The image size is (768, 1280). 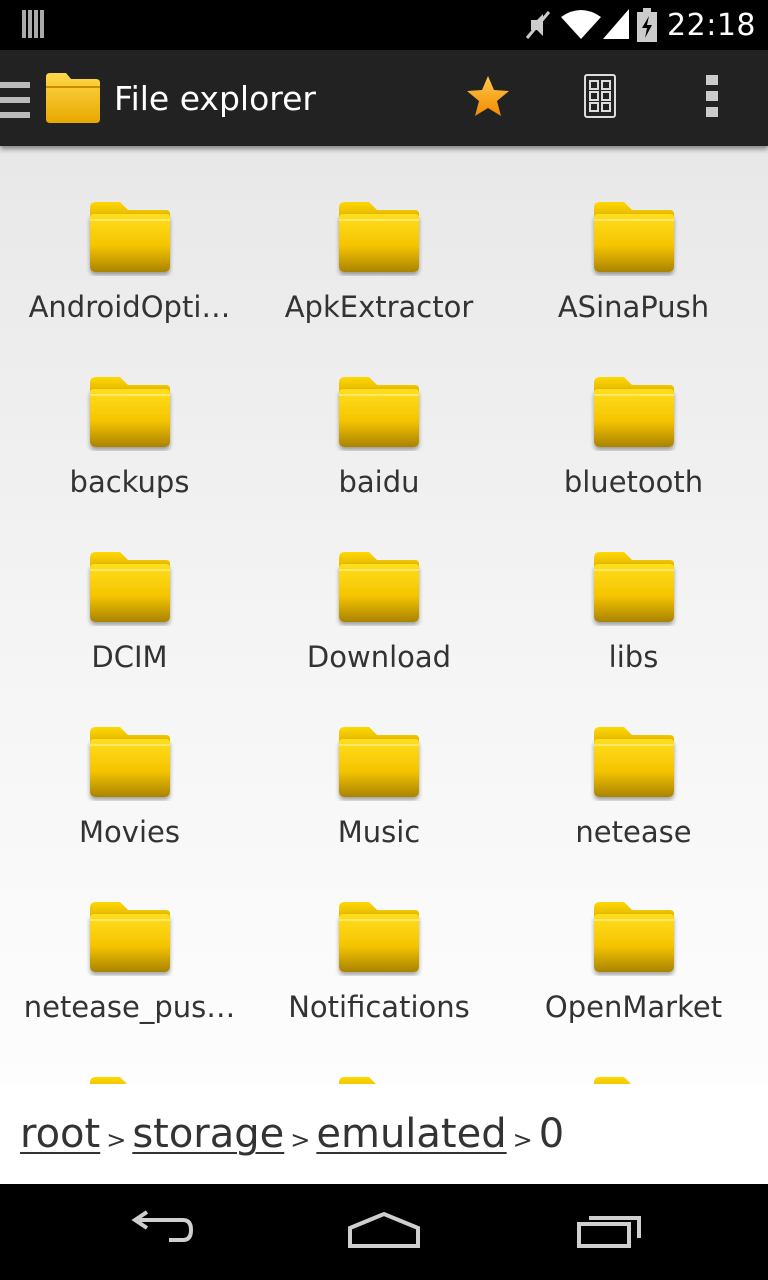 I want to click on folder-item: OpenMarket, so click(x=633, y=985).